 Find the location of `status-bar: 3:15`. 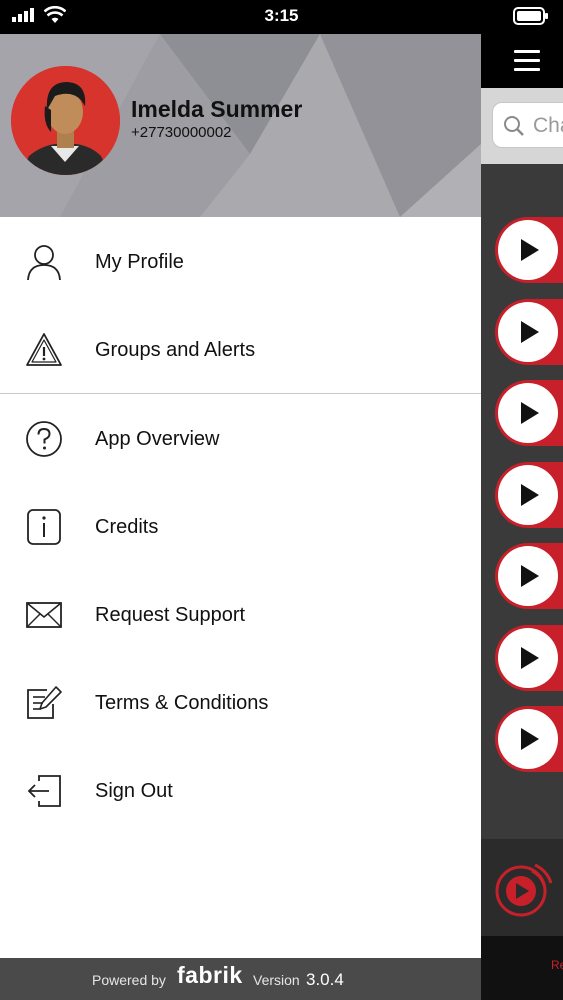

status-bar: 3:15 is located at coordinates (281, 17).